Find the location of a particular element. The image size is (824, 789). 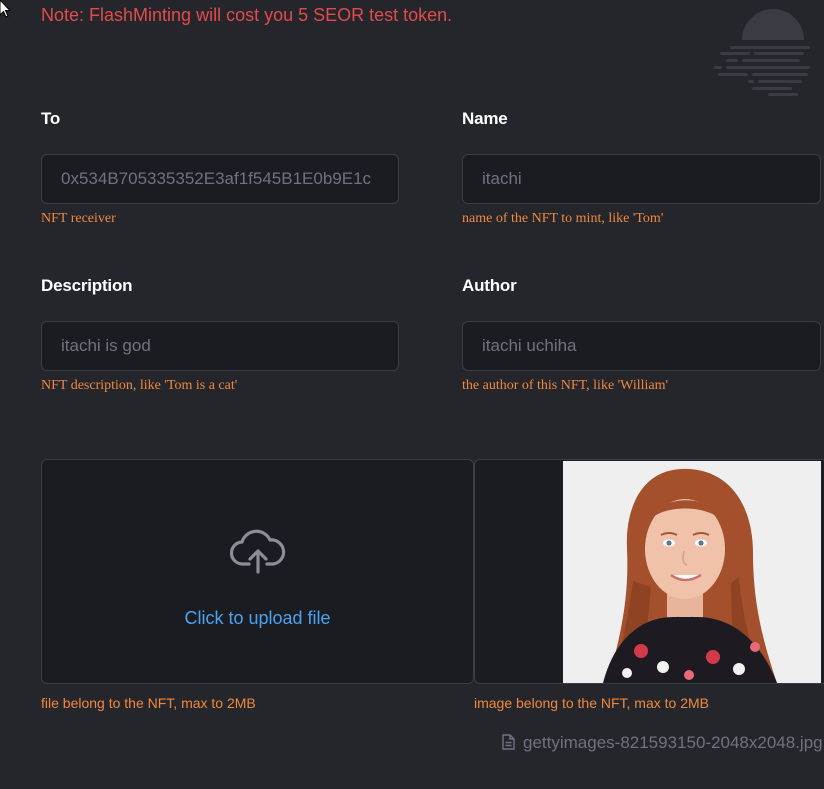

mouse-cursor-icon is located at coordinates (6, 9).